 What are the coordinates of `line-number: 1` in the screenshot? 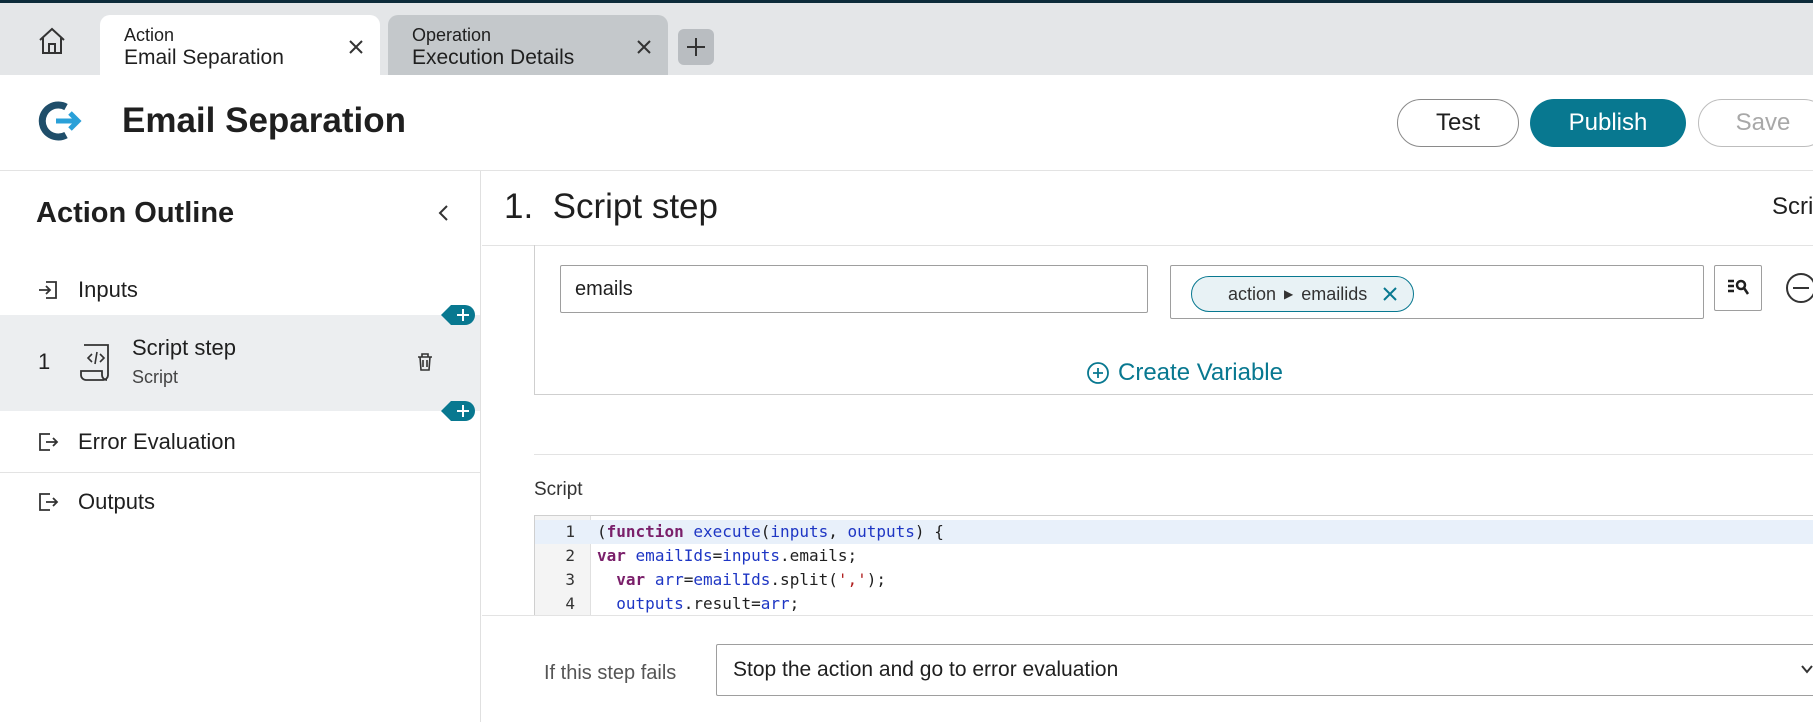 It's located at (570, 531).